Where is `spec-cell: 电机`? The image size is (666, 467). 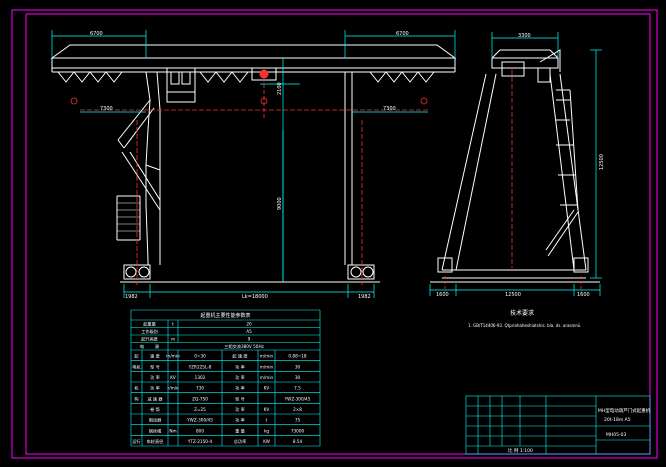 spec-cell: 电机 is located at coordinates (136, 366).